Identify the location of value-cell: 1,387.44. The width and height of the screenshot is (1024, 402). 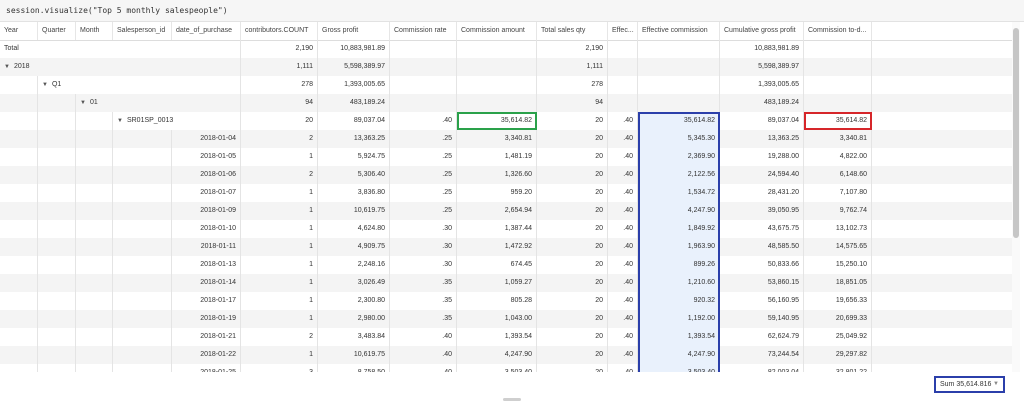
(497, 229).